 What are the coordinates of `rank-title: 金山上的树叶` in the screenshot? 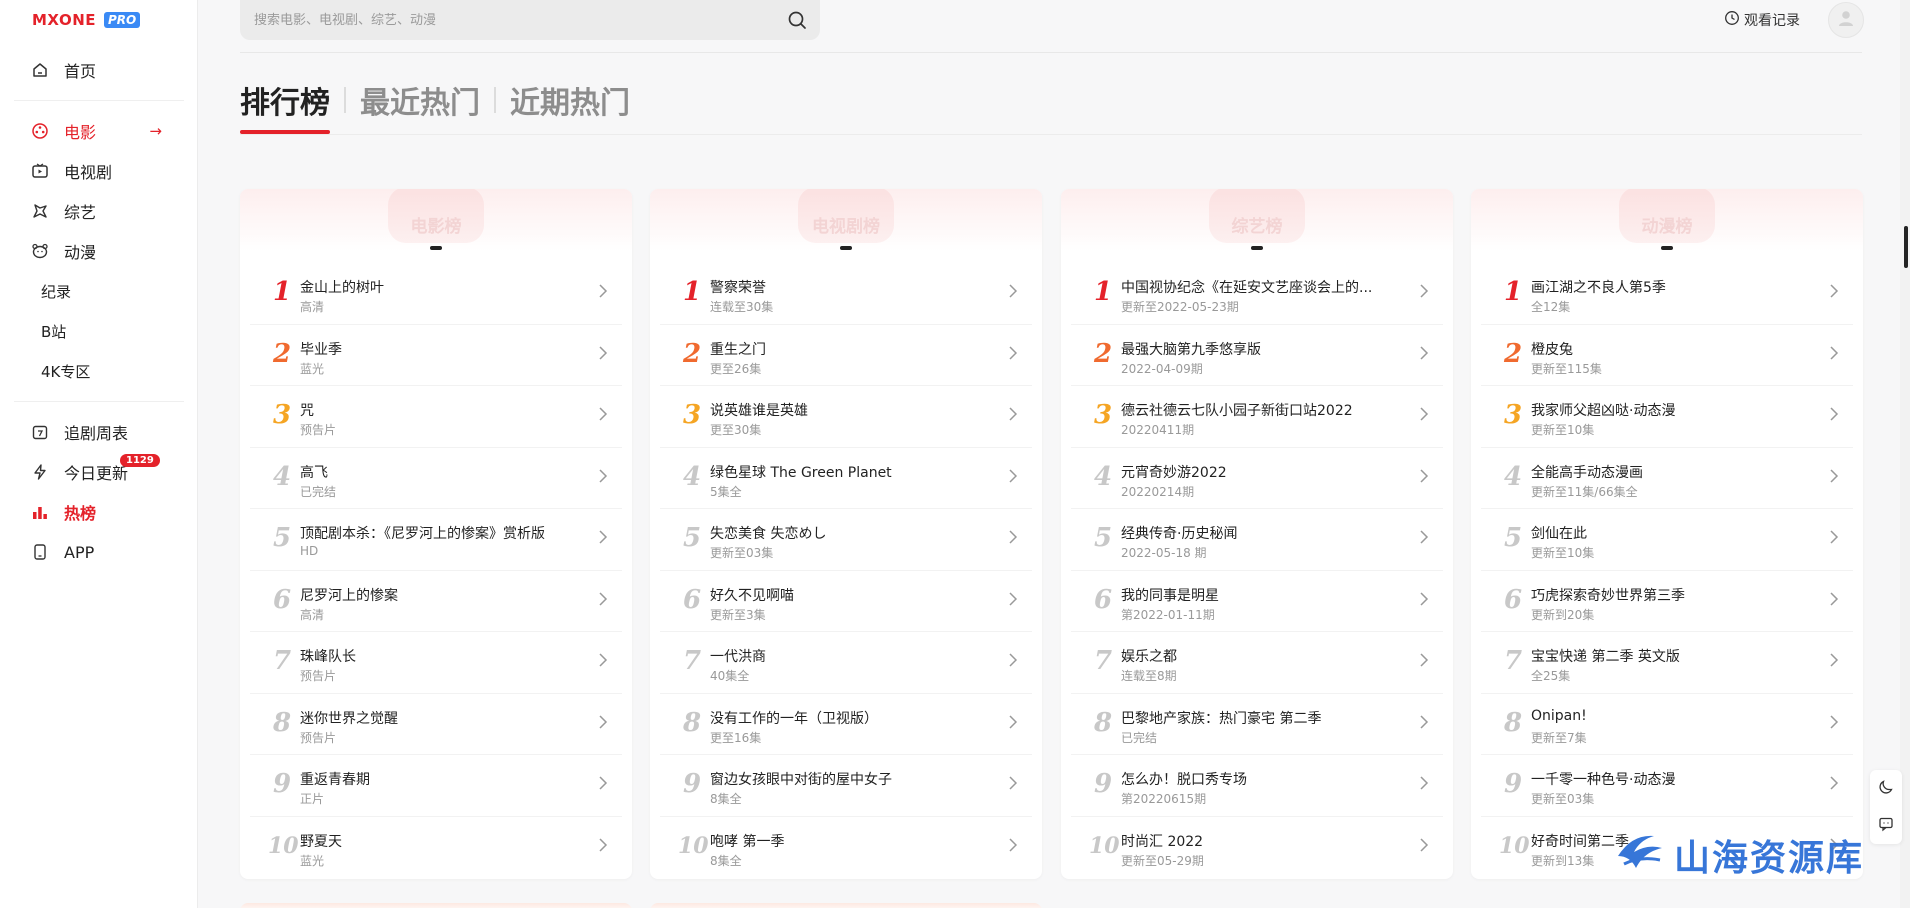 It's located at (342, 288).